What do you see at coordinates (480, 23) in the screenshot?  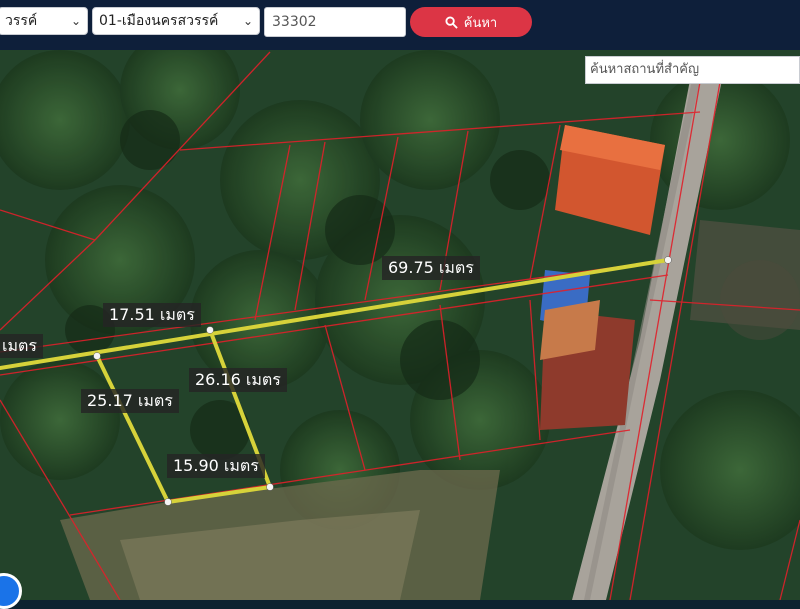 I see `search-button-label: ค้นหา` at bounding box center [480, 23].